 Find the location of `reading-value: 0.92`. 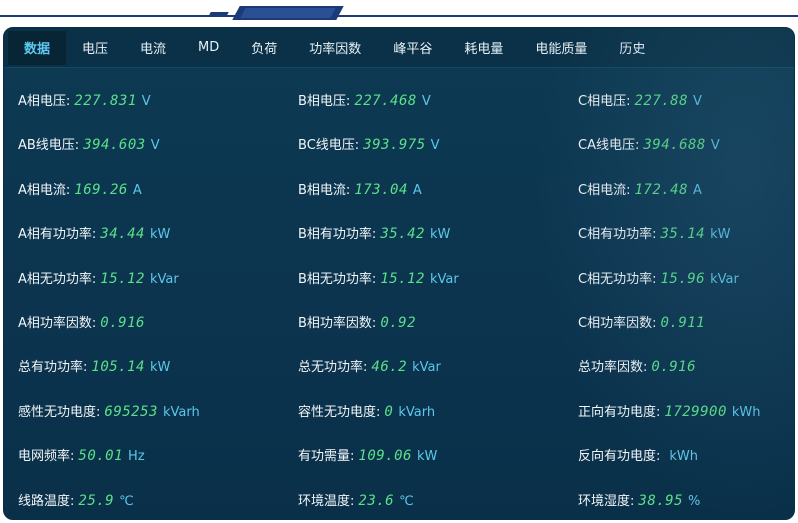

reading-value: 0.92 is located at coordinates (398, 323).